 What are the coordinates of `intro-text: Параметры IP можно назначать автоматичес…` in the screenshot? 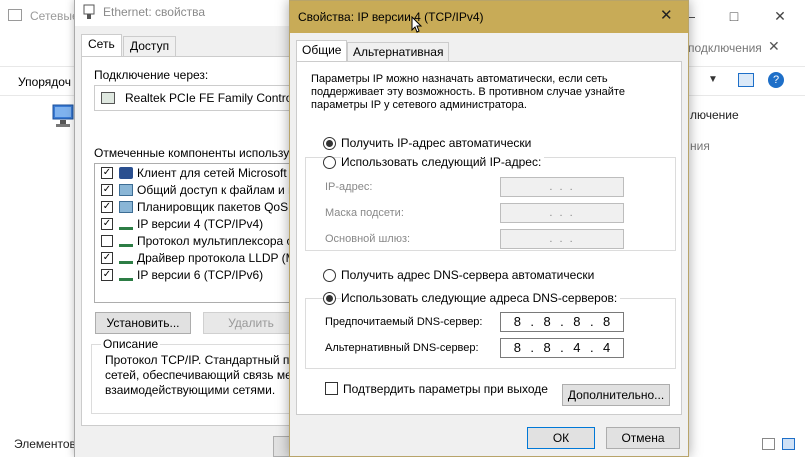 It's located at (468, 92).